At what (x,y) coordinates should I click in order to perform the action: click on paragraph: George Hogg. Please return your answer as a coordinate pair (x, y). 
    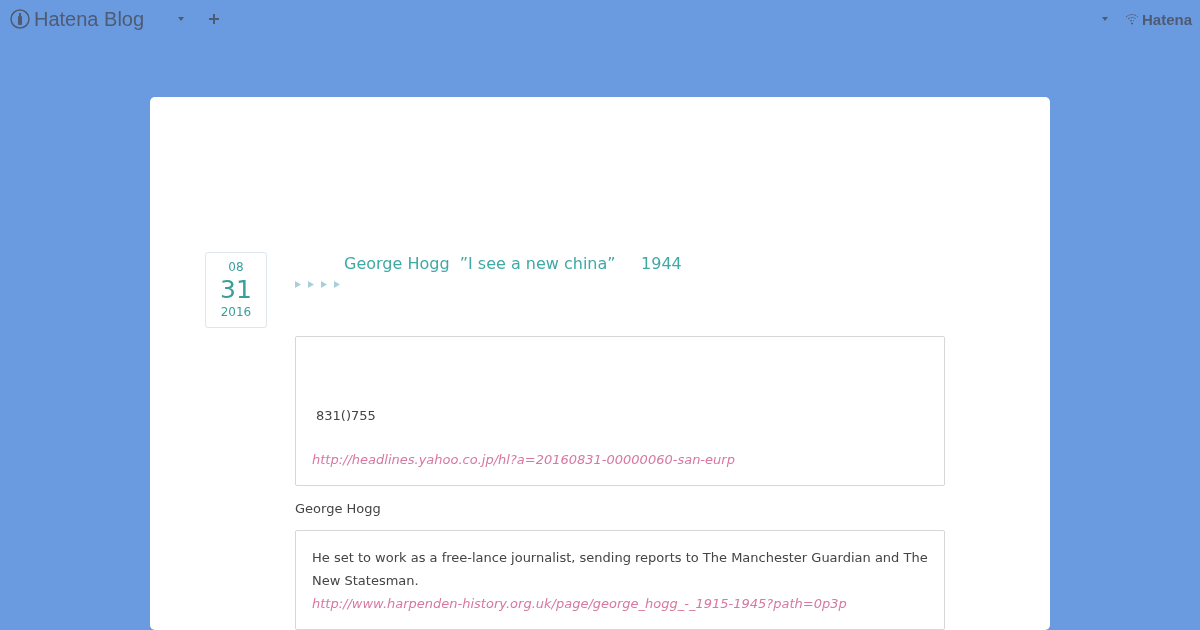
    Looking at the image, I should click on (338, 508).